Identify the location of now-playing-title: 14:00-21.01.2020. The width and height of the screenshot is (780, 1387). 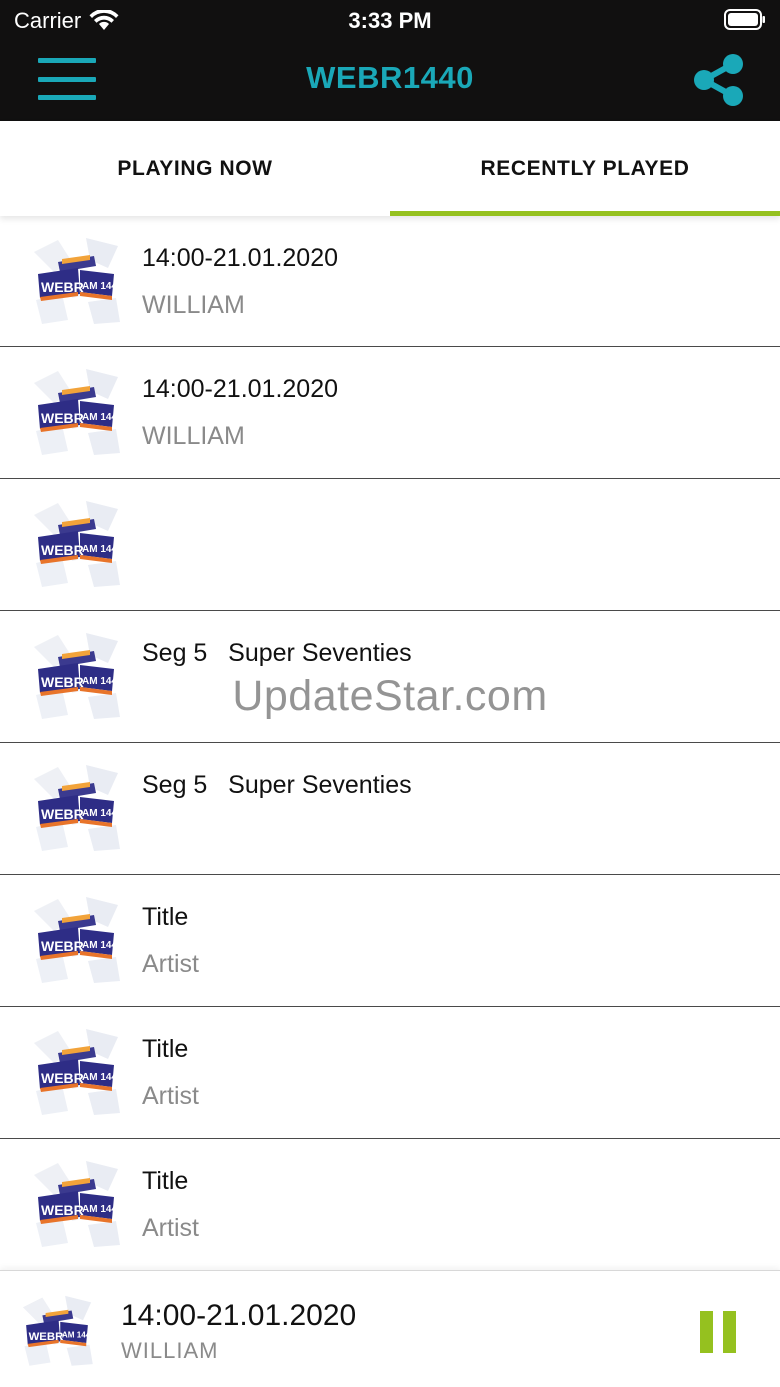
(239, 1315).